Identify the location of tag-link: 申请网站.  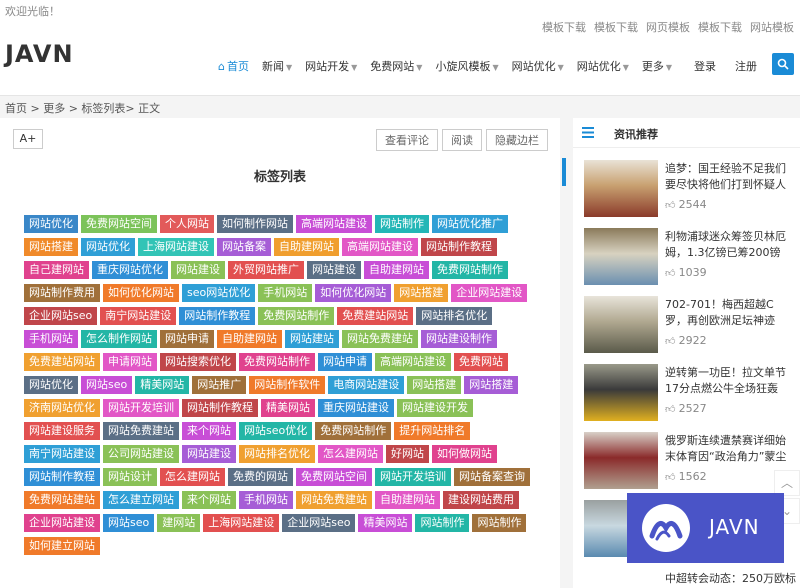
(130, 362).